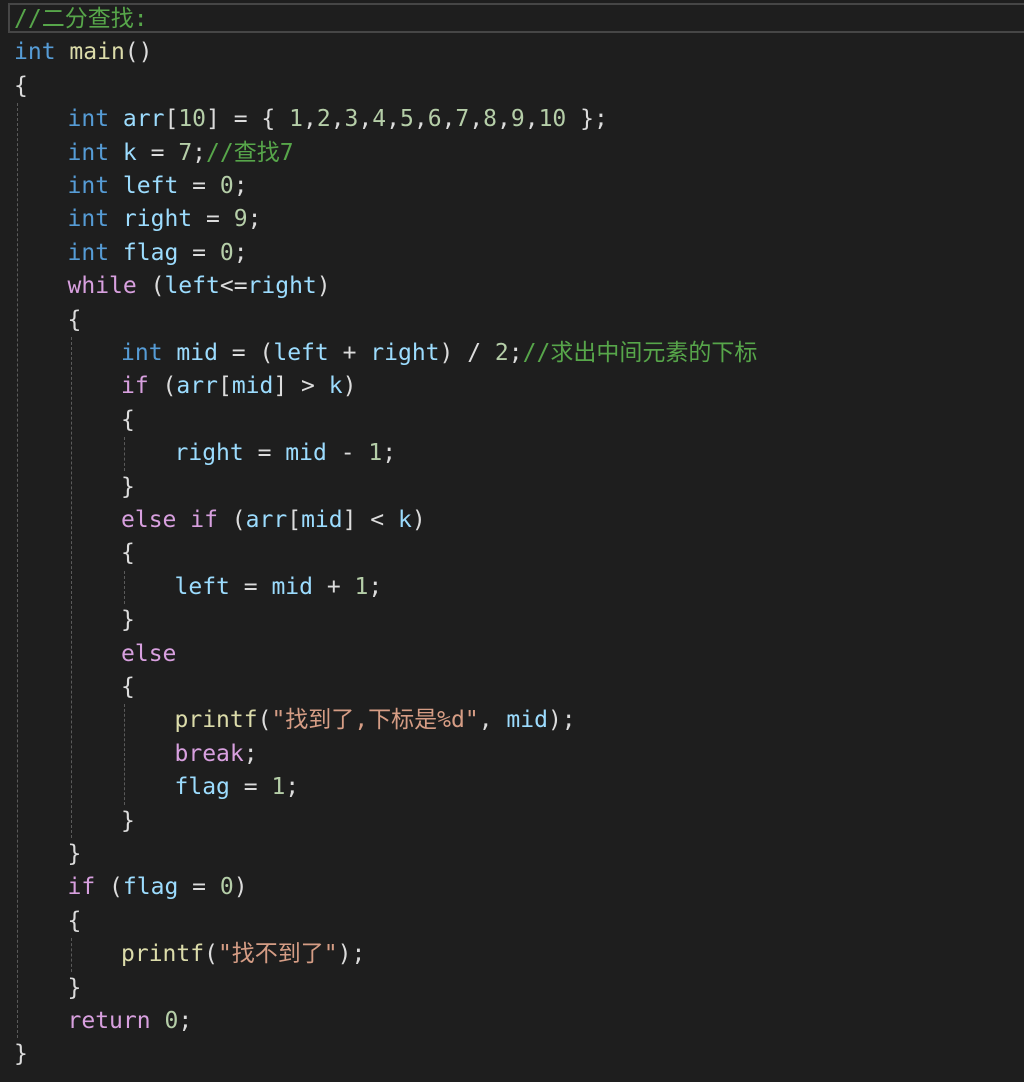  I want to click on code-token: return, so click(109, 1021).